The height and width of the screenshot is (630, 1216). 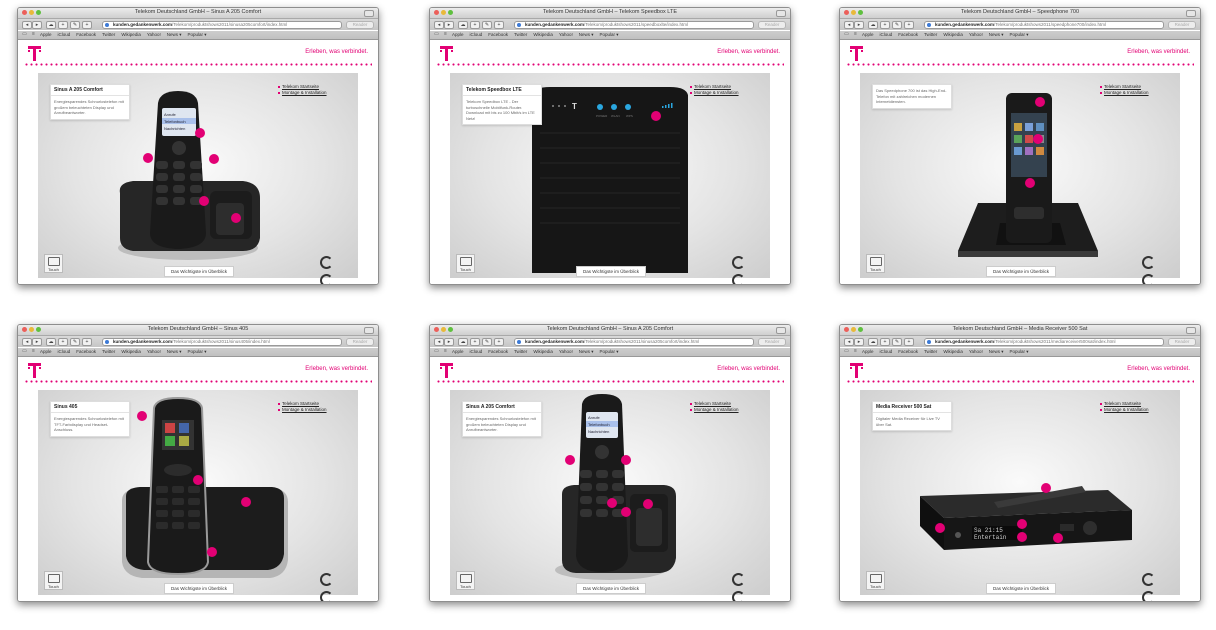 What do you see at coordinates (154, 352) in the screenshot?
I see `bookmark-yahoo: Yahoo!` at bounding box center [154, 352].